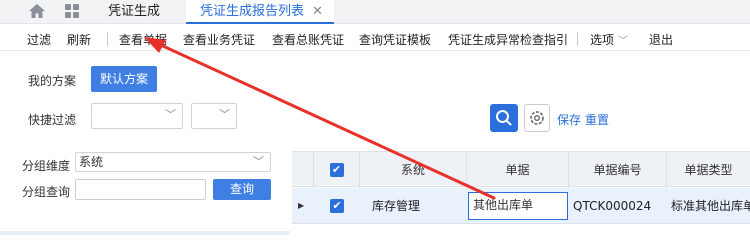  I want to click on home-icon, so click(37, 11).